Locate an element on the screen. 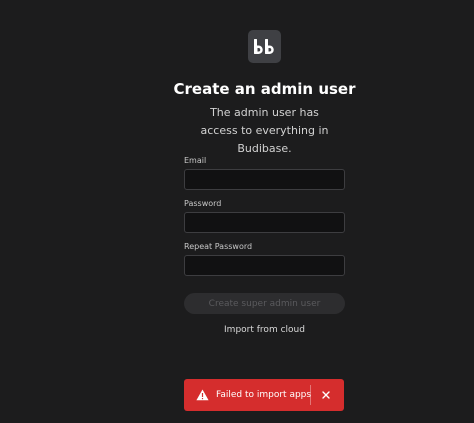 The width and height of the screenshot is (474, 423). email-label: Email is located at coordinates (195, 160).